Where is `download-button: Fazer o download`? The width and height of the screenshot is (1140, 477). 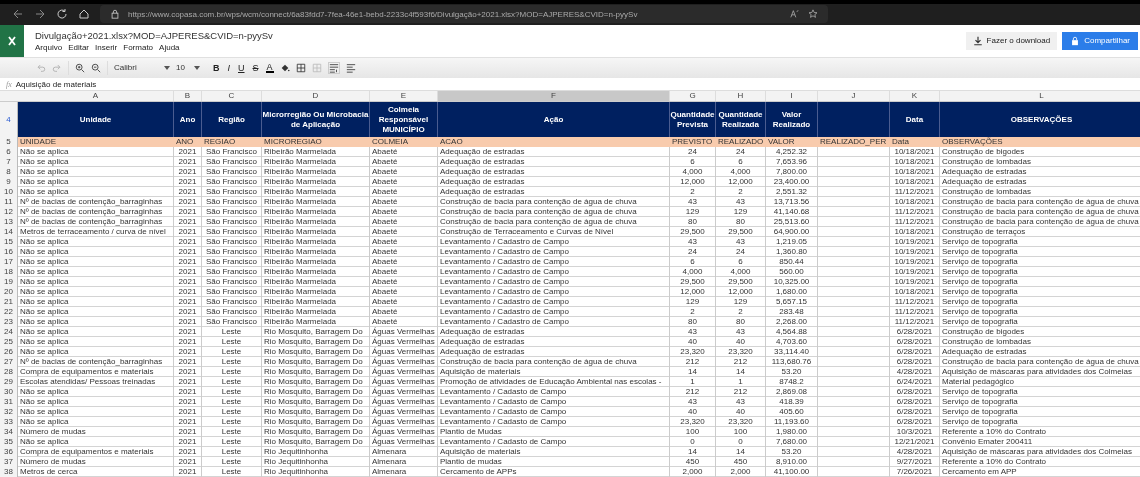
download-button: Fazer o download is located at coordinates (1011, 40).